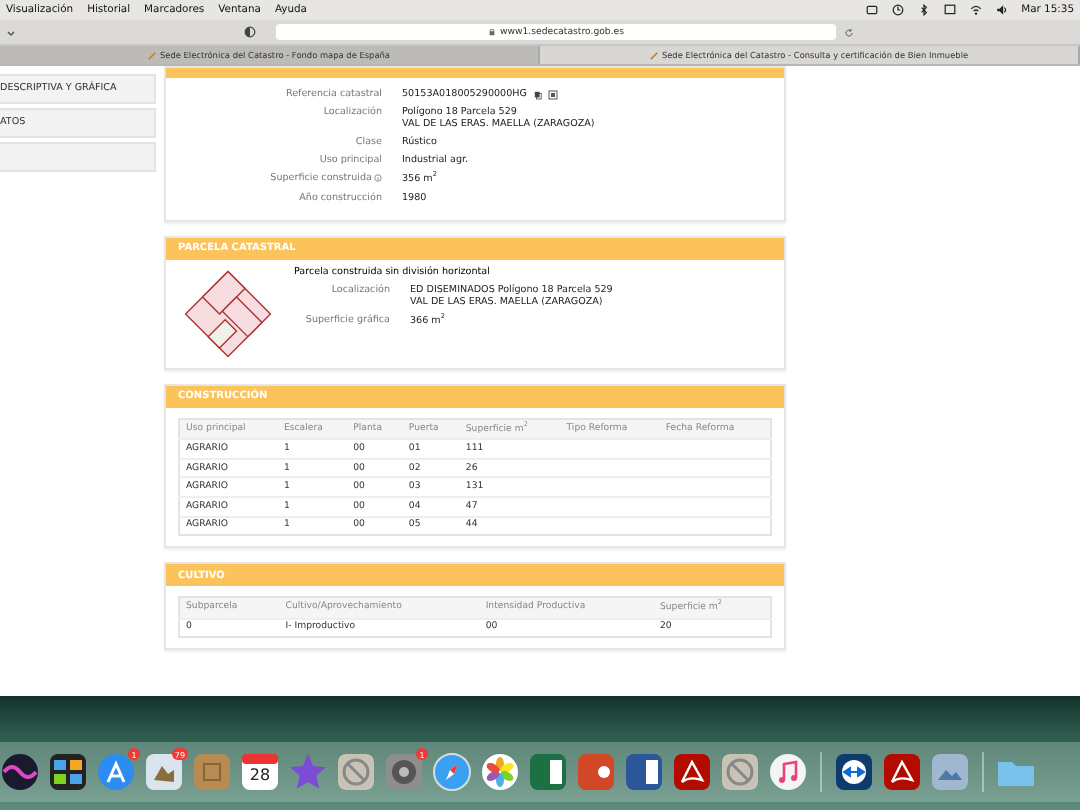  I want to click on compass-icon, so click(452, 772).